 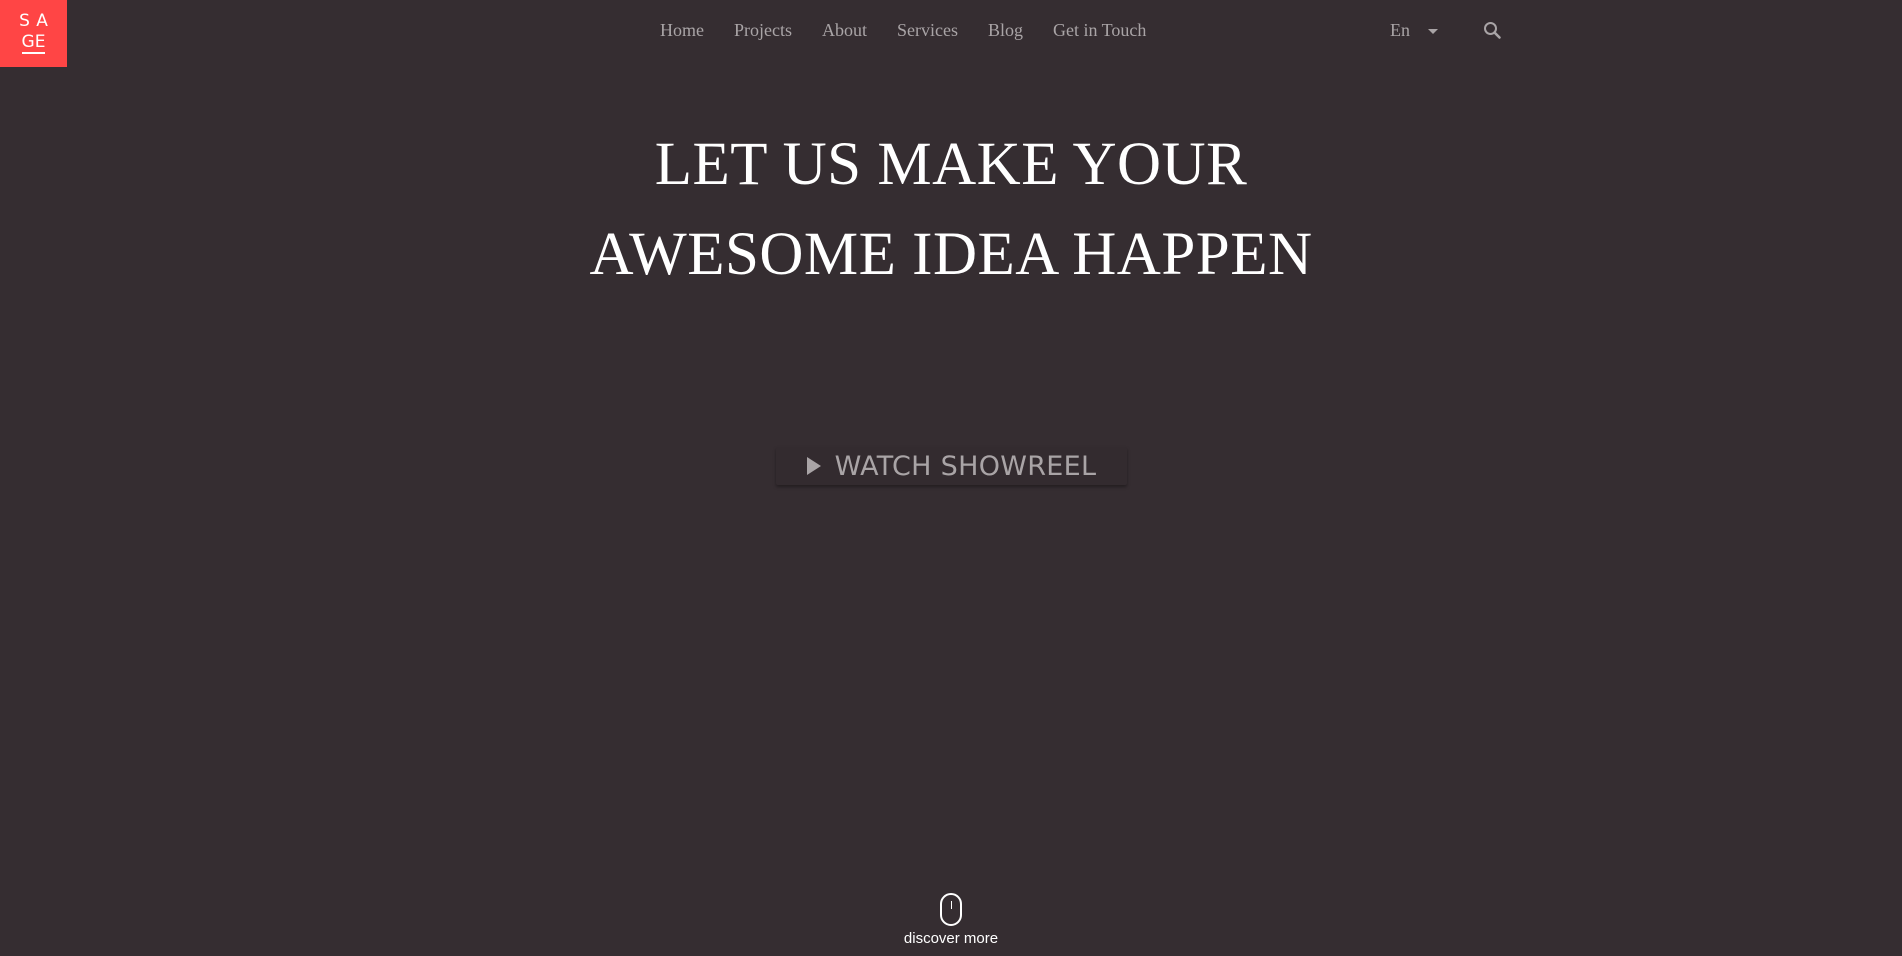 I want to click on language-label: En, so click(x=1400, y=30).